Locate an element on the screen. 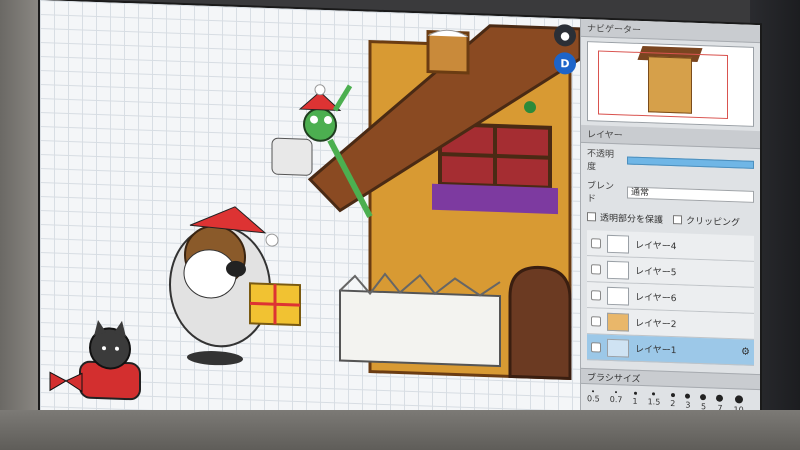 The height and width of the screenshot is (450, 800). navigator-header: ナビゲーター is located at coordinates (670, 31).